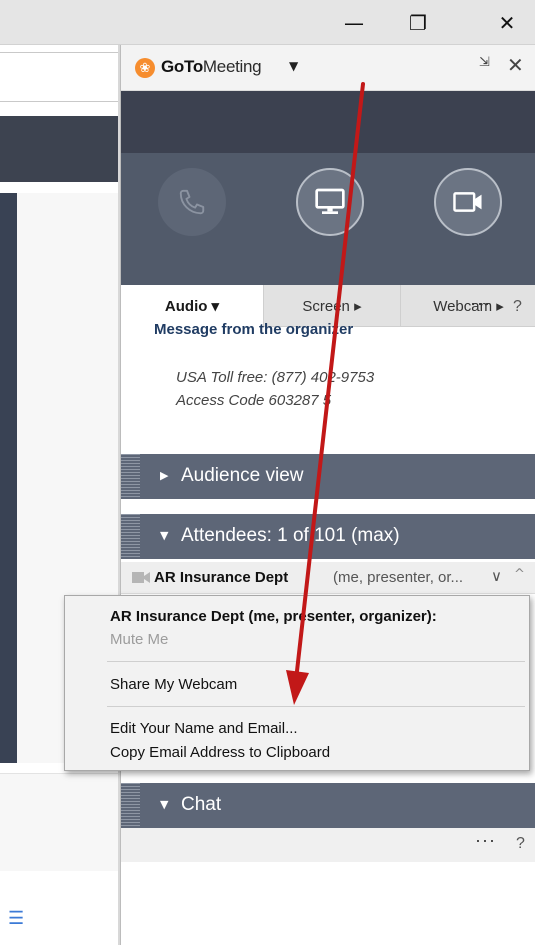 The image size is (535, 945). Describe the element at coordinates (60, 77) in the screenshot. I see `background-address-bar` at that location.